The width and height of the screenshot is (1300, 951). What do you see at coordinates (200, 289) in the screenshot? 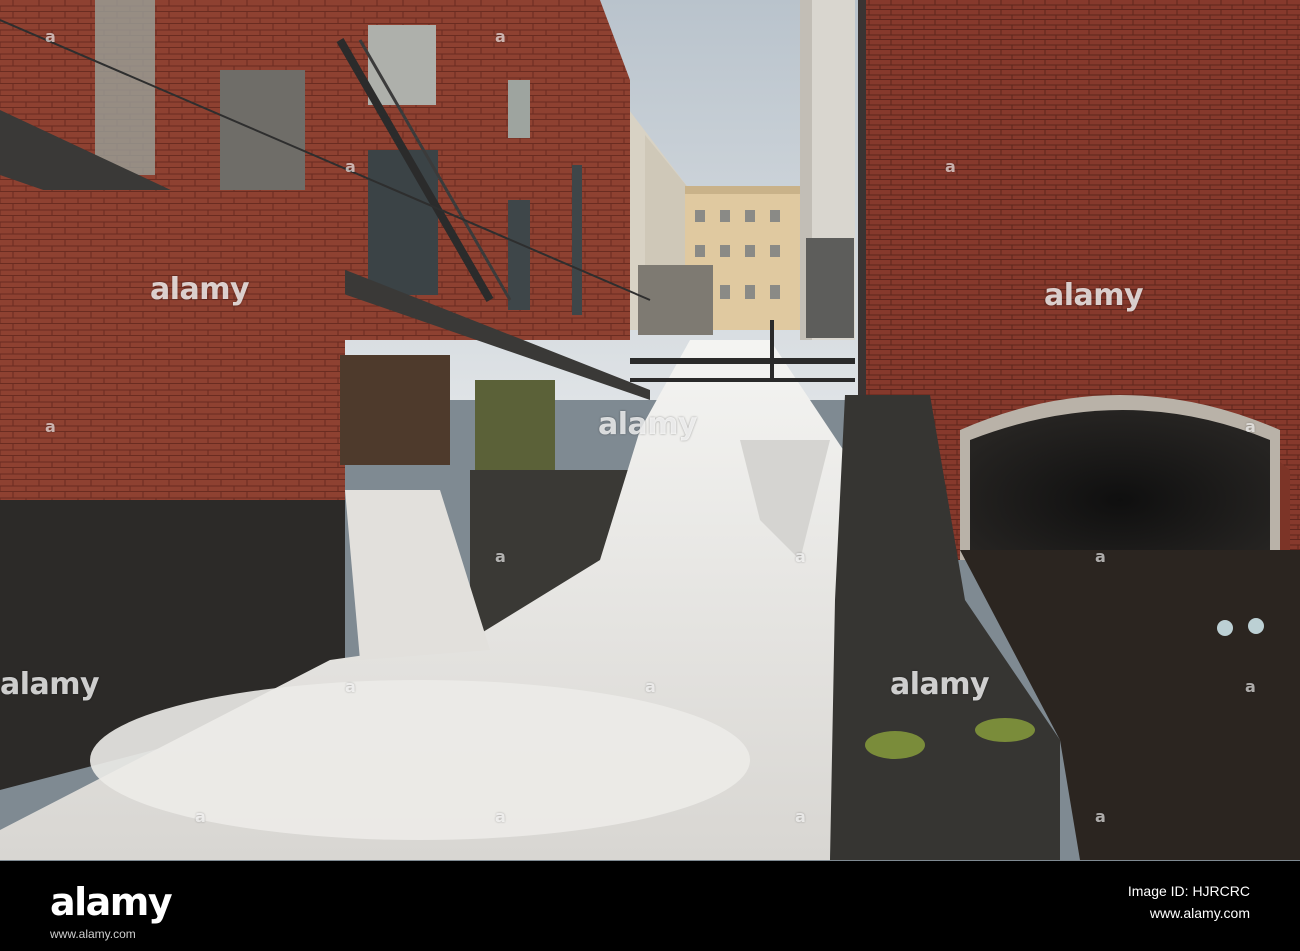
I see `watermark-left: alamy` at bounding box center [200, 289].